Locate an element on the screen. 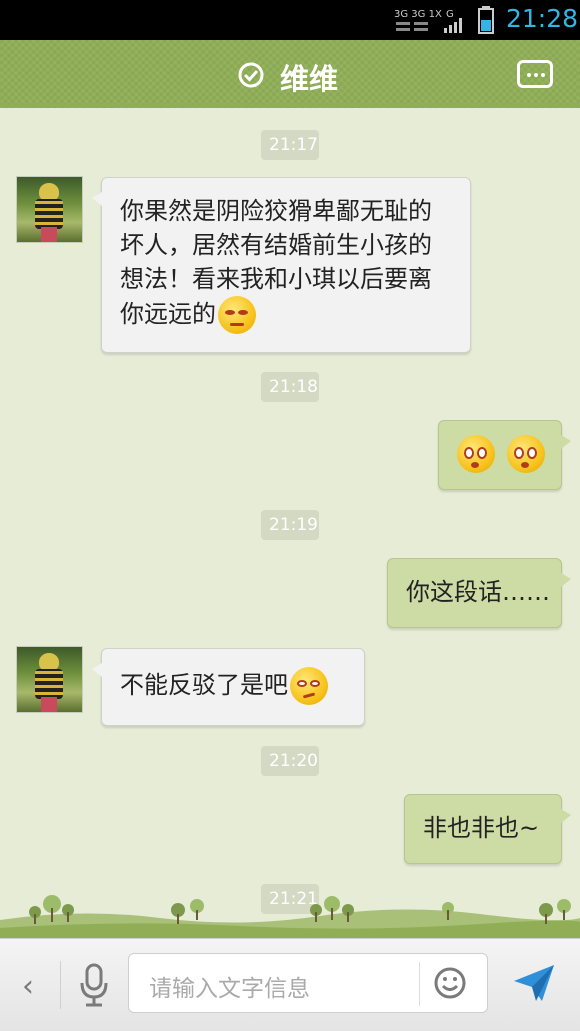 This screenshot has height=1031, width=580. microphone-icon is located at coordinates (94, 985).